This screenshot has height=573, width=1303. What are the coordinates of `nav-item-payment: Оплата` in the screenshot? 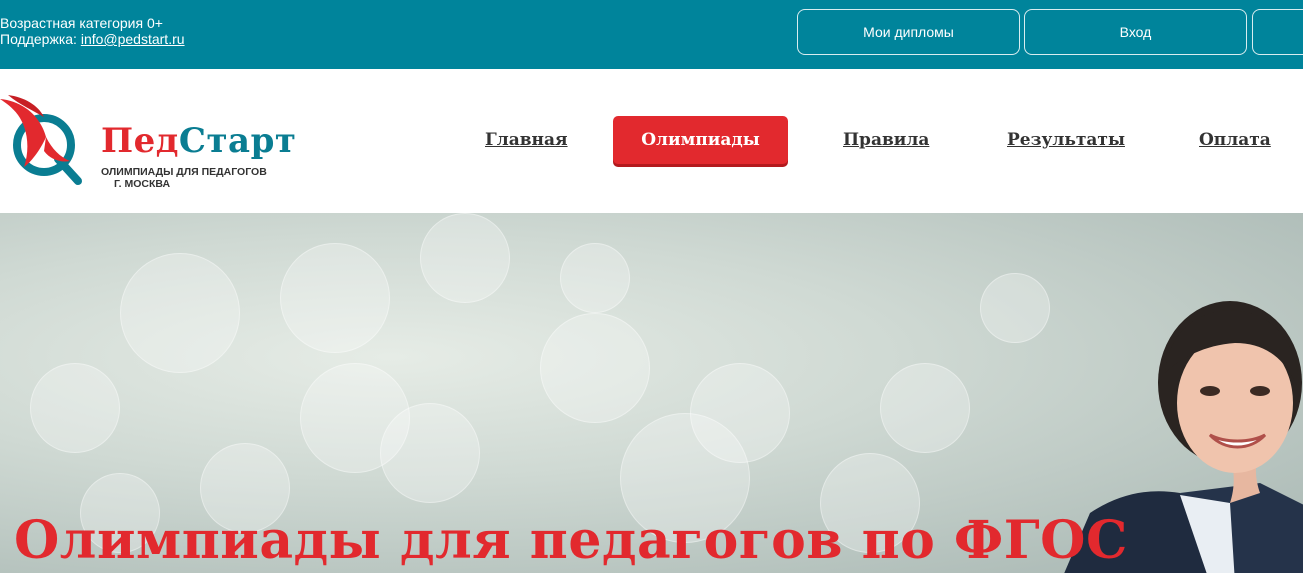 It's located at (1235, 140).